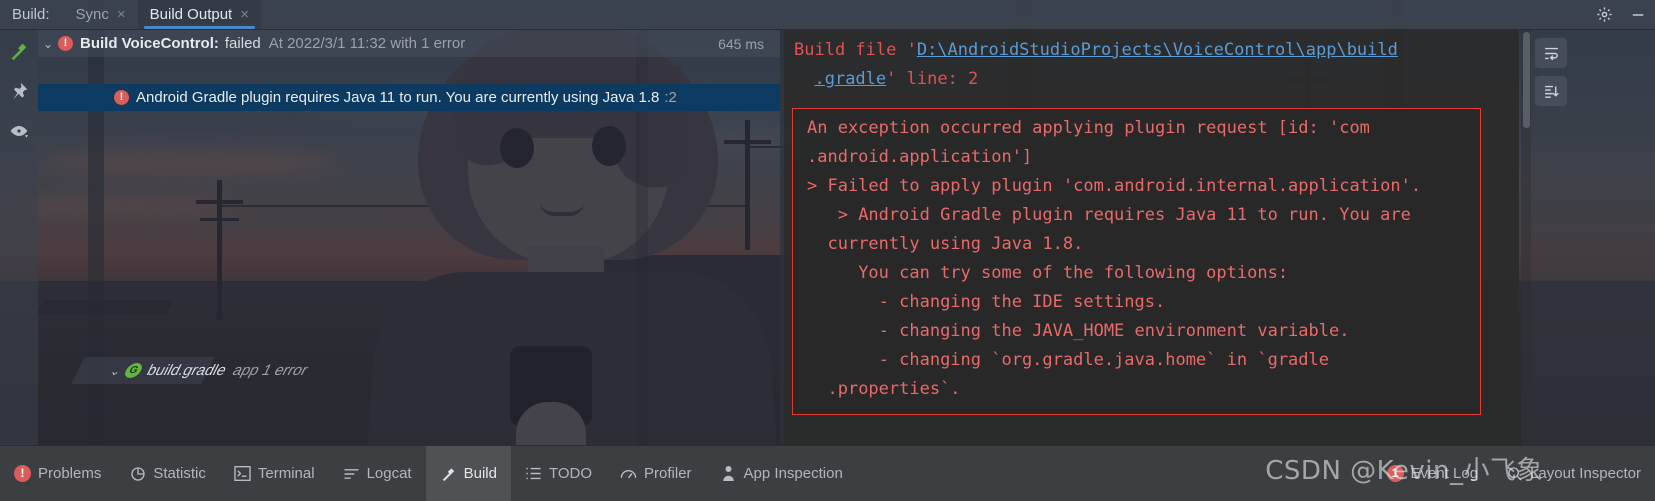 Image resolution: width=1655 pixels, height=501 pixels. What do you see at coordinates (270, 370) in the screenshot?
I see `tree-row-detail: app 1 error` at bounding box center [270, 370].